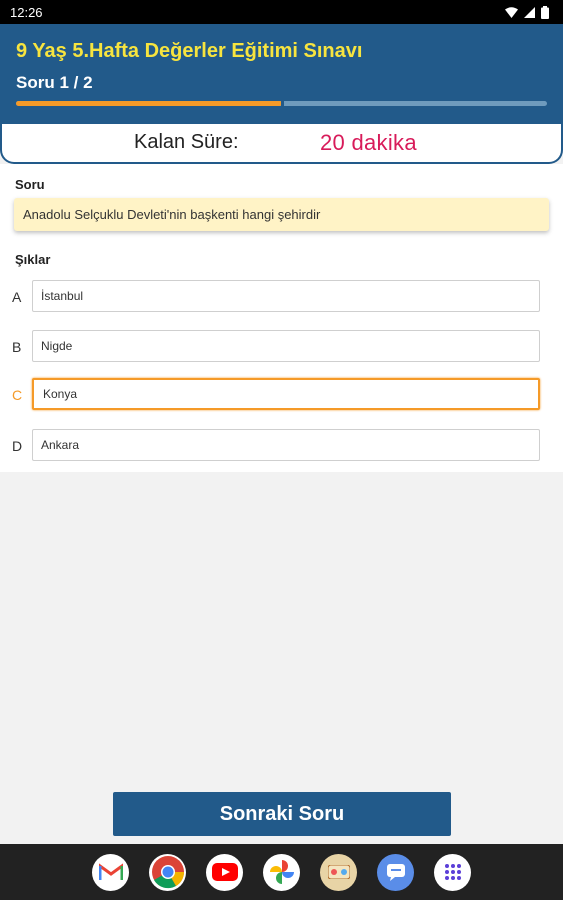  I want to click on option-letter: C, so click(17, 395).